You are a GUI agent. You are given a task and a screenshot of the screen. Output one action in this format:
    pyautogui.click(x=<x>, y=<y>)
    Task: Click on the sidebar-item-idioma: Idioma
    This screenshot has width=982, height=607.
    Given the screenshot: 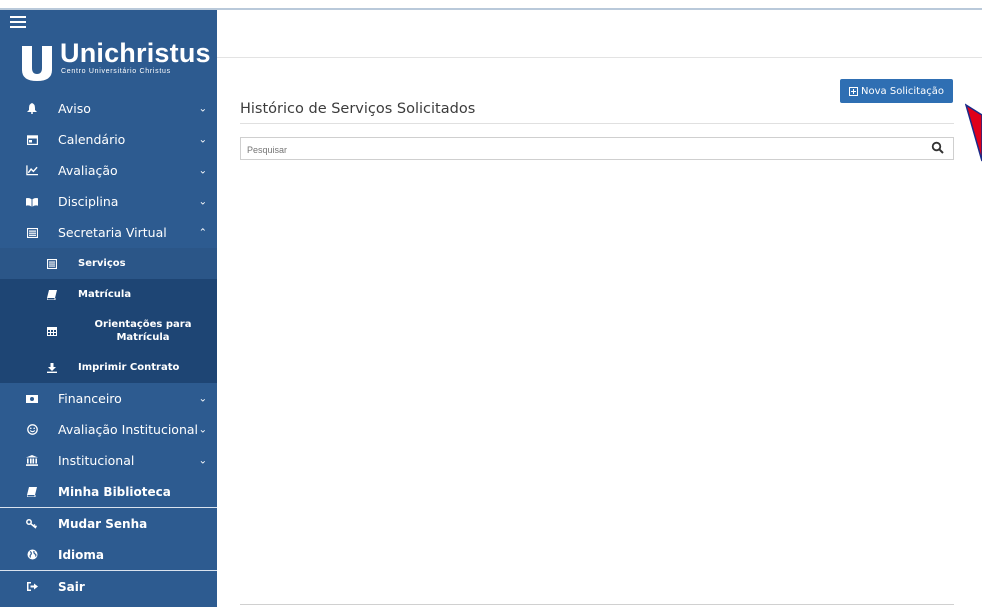 What is the action you would take?
    pyautogui.click(x=108, y=554)
    